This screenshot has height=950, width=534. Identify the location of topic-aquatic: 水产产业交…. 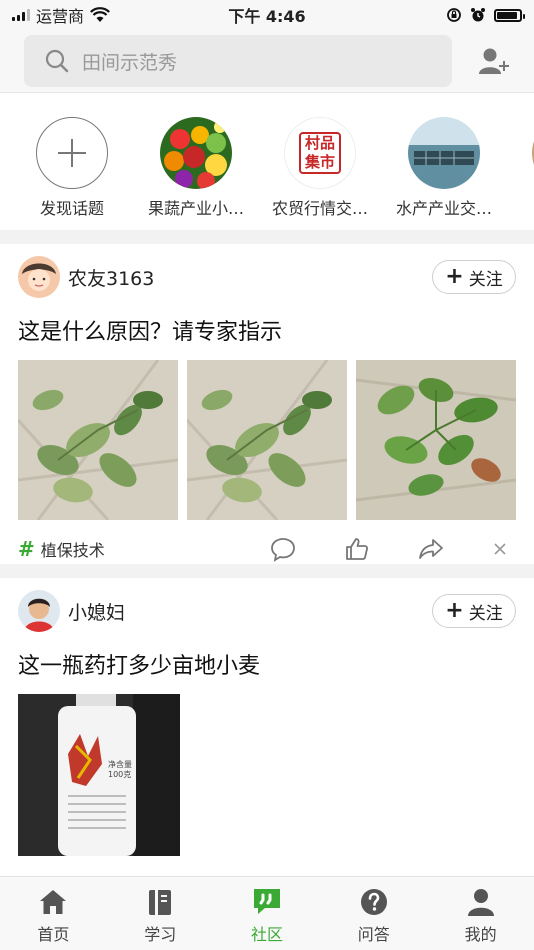
(444, 173).